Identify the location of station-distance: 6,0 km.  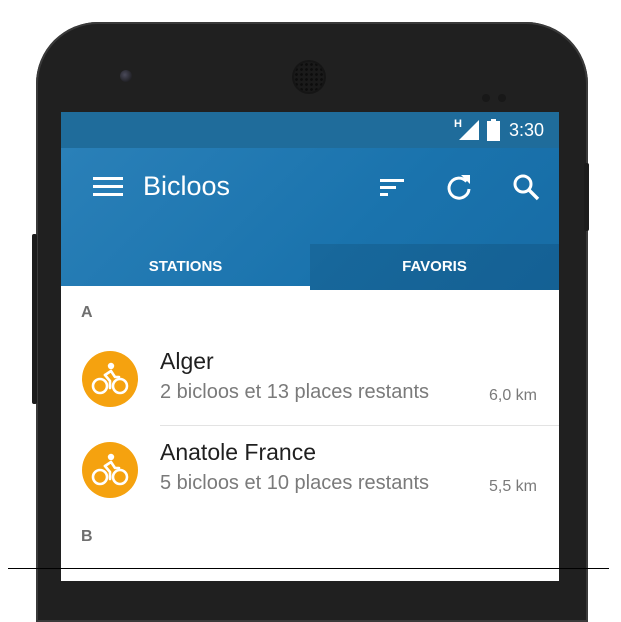
(512, 395).